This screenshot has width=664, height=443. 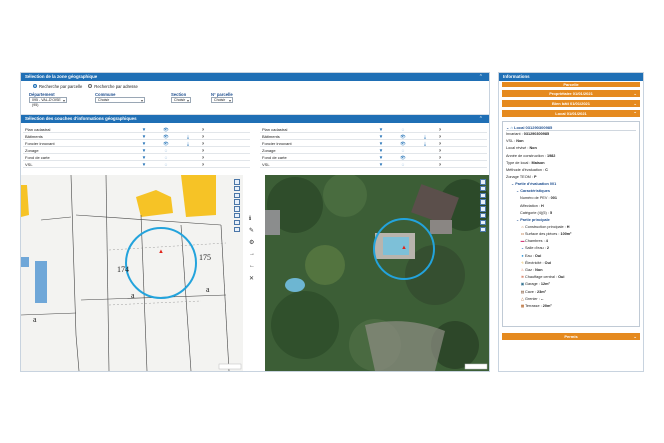 I want to click on tab-permis: Permis ⌄, so click(x=571, y=336).